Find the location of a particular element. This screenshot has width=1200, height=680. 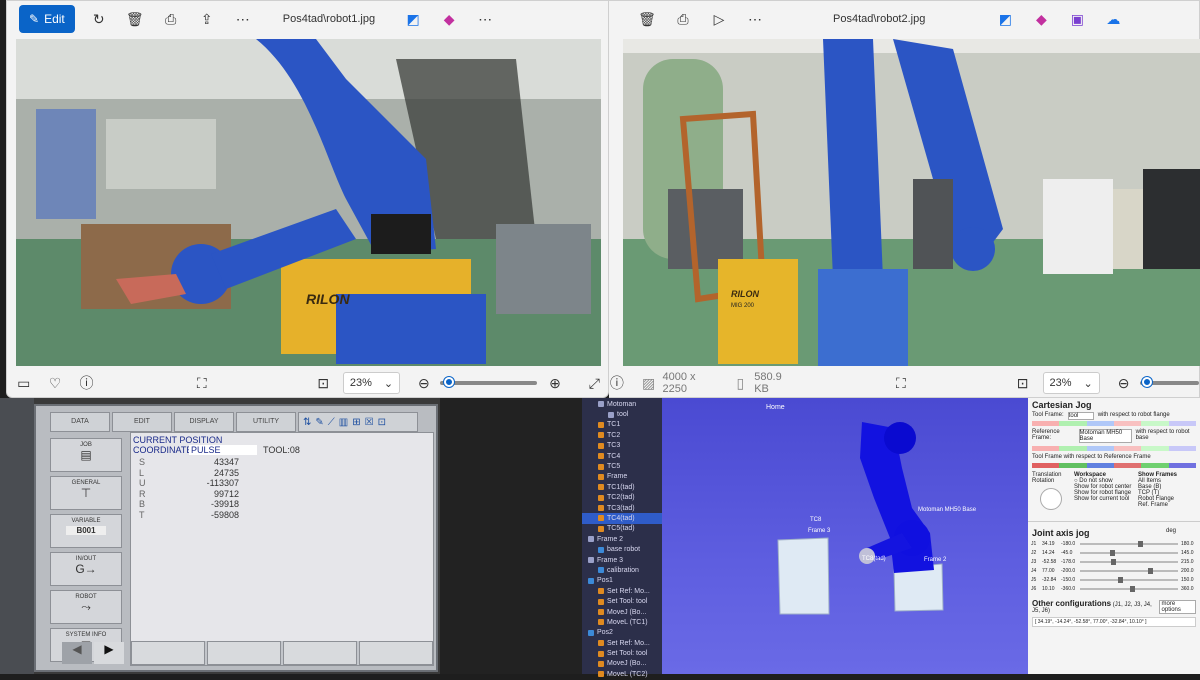

edit-mode-icon: ✎ is located at coordinates (319, 422).